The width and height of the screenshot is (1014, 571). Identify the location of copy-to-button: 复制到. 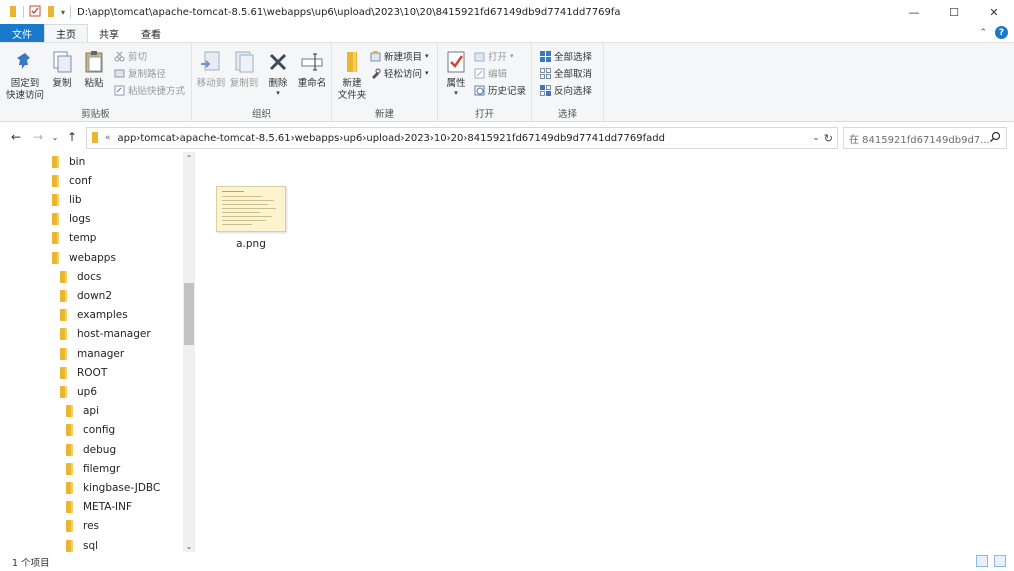
(244, 69).